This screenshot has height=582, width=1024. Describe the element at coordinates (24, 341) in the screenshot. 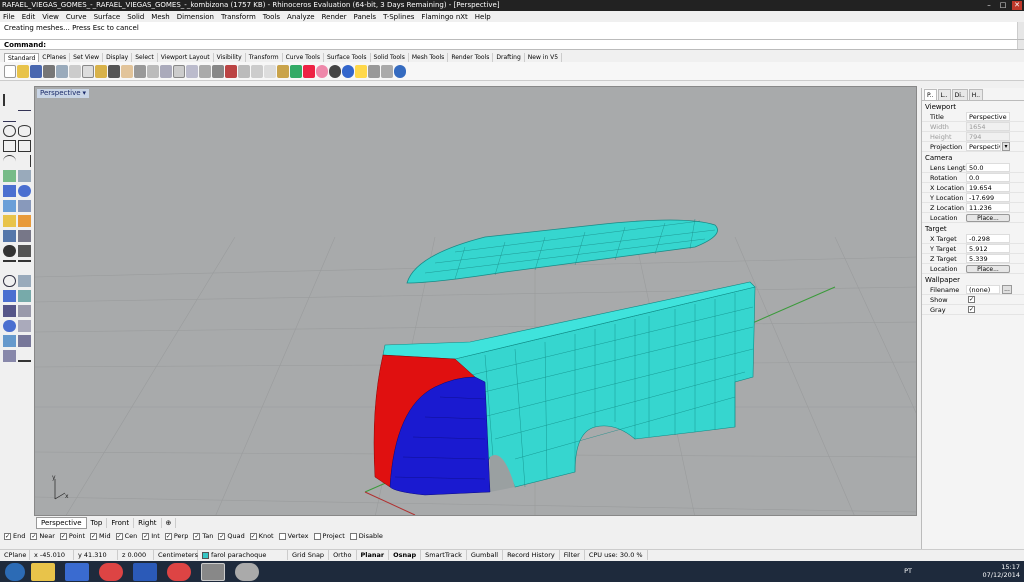

I see `layout-icon` at that location.